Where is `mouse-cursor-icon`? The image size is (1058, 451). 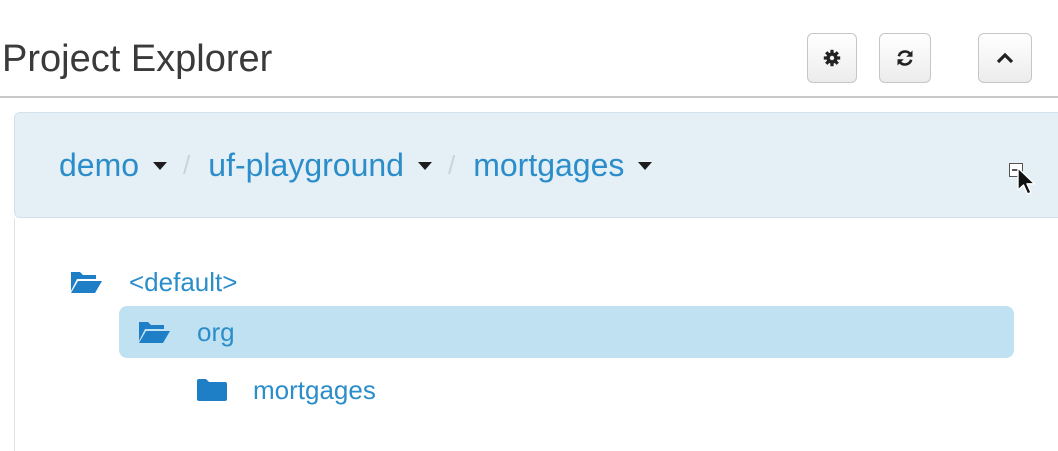
mouse-cursor-icon is located at coordinates (1026, 181).